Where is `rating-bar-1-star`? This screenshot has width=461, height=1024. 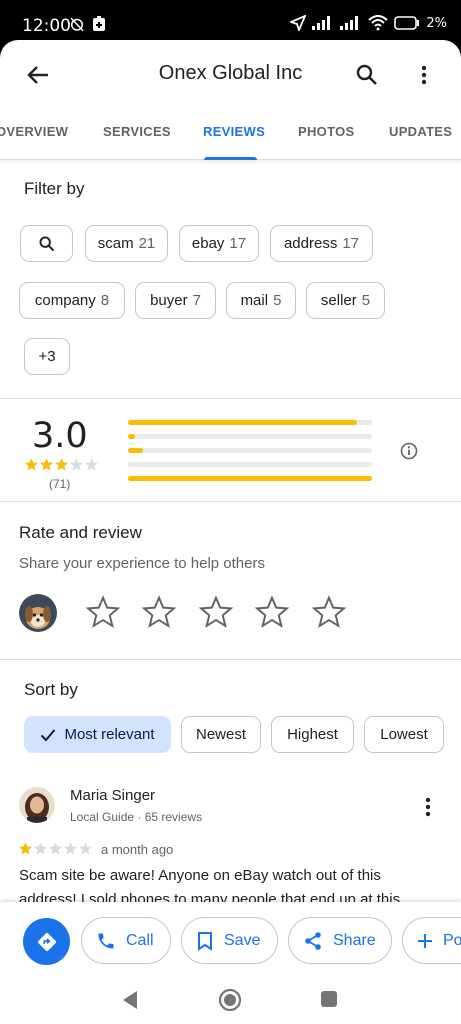
rating-bar-1-star is located at coordinates (250, 478).